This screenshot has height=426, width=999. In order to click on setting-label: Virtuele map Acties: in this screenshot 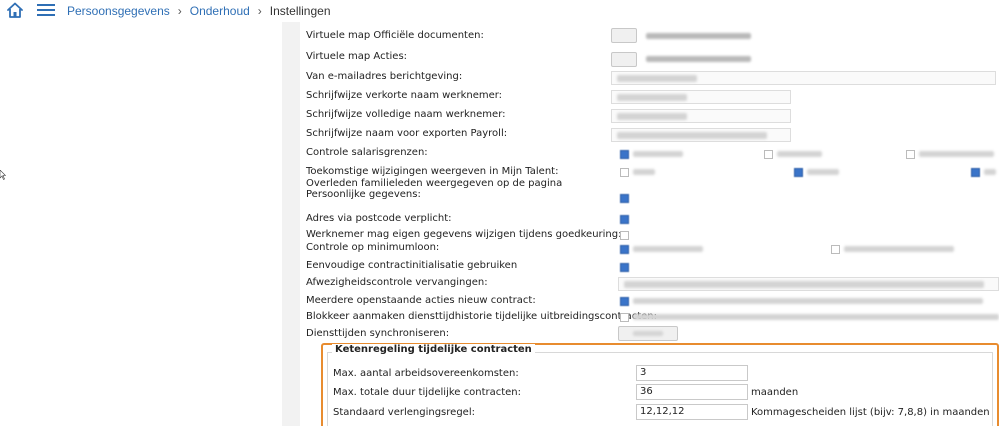, I will do `click(357, 56)`.